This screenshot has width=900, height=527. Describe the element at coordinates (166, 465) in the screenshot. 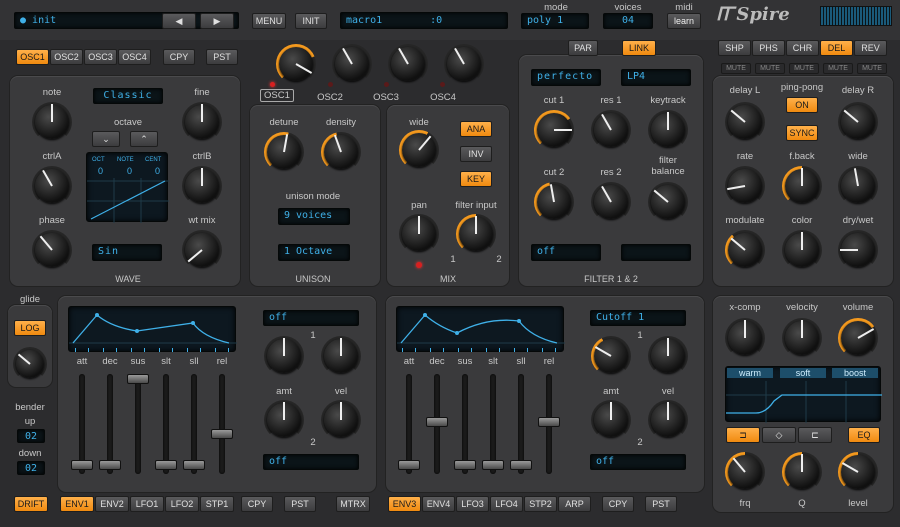

I see `env-left-slt-fader` at that location.